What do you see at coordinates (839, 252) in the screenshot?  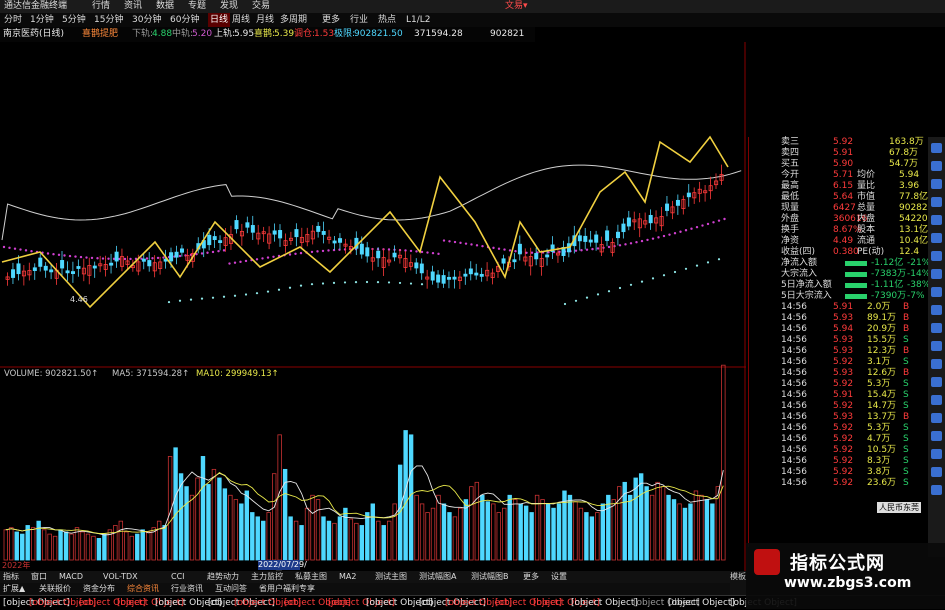 I see `quote-row: 收益(四) 0.380 PE(动) 12.4` at bounding box center [839, 252].